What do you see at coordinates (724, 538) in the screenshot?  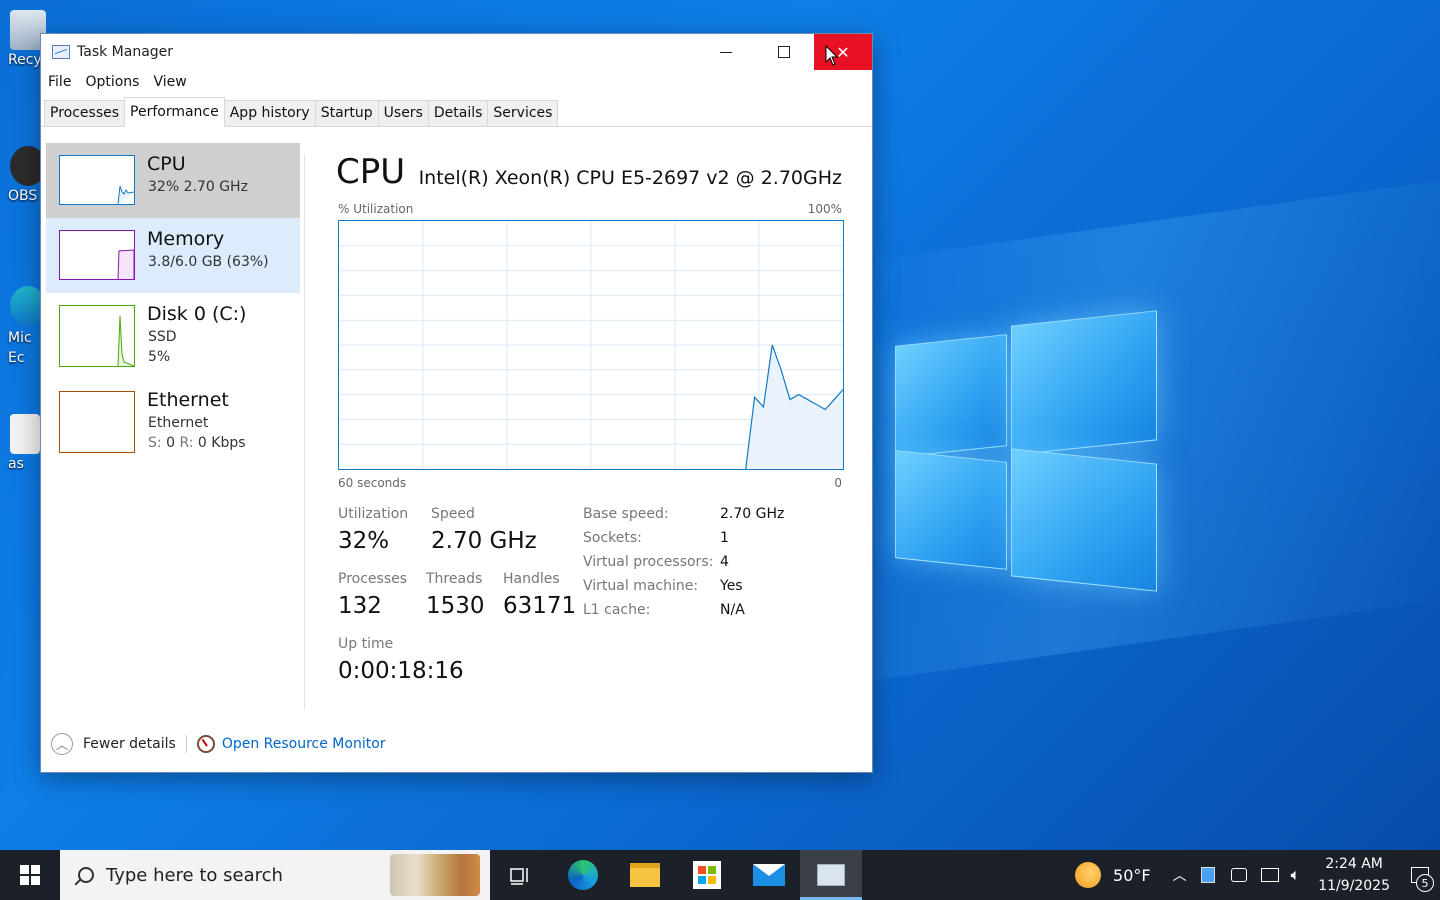 I see `sockets-value: 1` at bounding box center [724, 538].